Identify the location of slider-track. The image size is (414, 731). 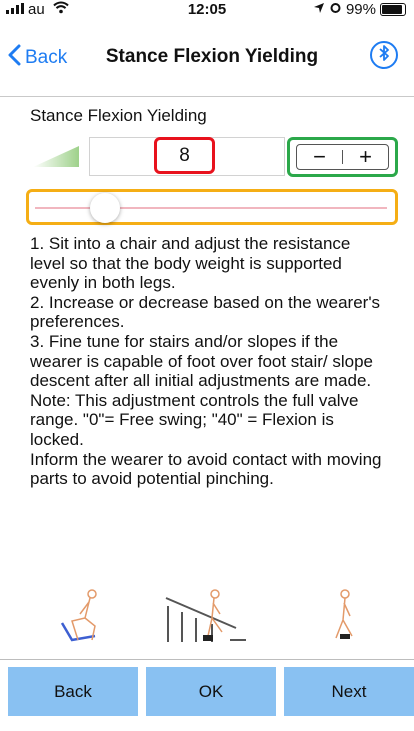
(211, 208).